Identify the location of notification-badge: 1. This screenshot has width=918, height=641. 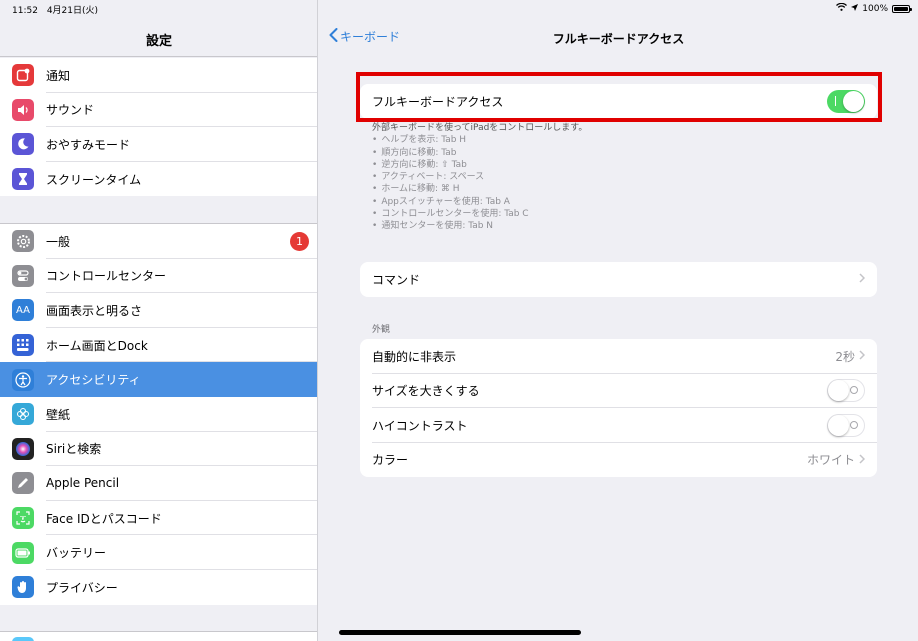
(299, 241).